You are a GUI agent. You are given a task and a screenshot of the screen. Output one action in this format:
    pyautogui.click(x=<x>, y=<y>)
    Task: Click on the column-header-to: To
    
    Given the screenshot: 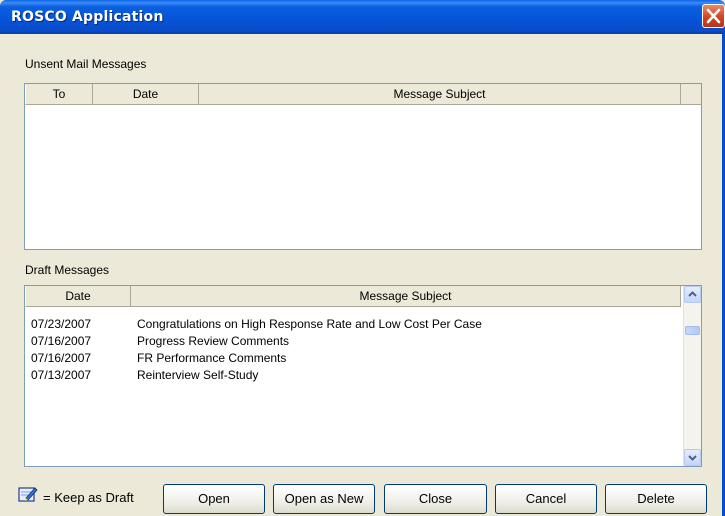 What is the action you would take?
    pyautogui.click(x=59, y=94)
    